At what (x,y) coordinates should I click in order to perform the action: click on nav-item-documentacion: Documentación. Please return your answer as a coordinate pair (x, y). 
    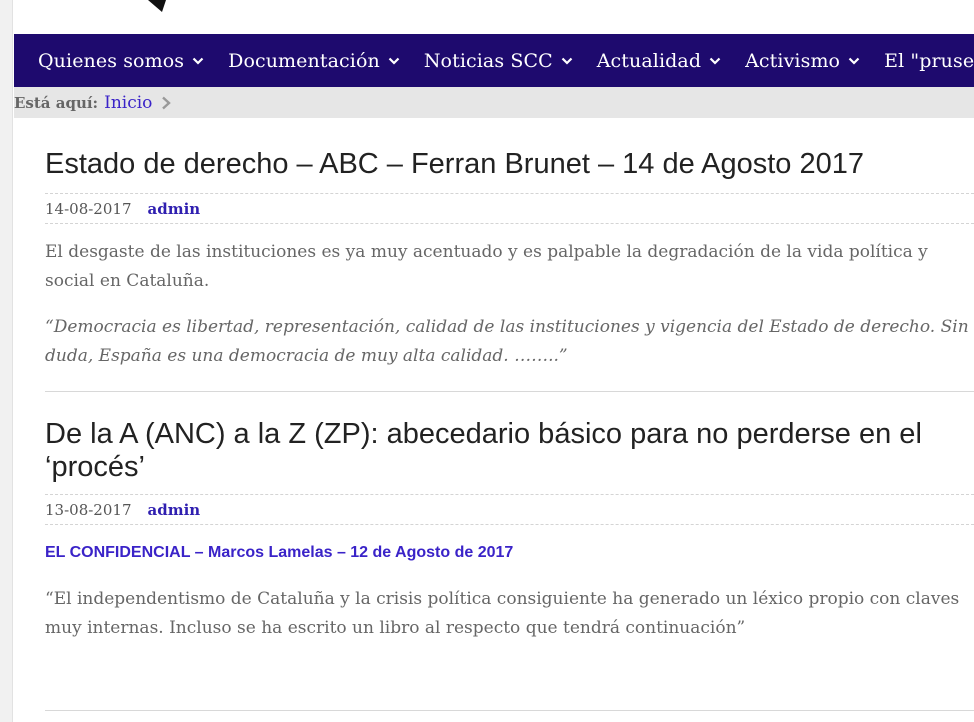
    Looking at the image, I should click on (314, 61).